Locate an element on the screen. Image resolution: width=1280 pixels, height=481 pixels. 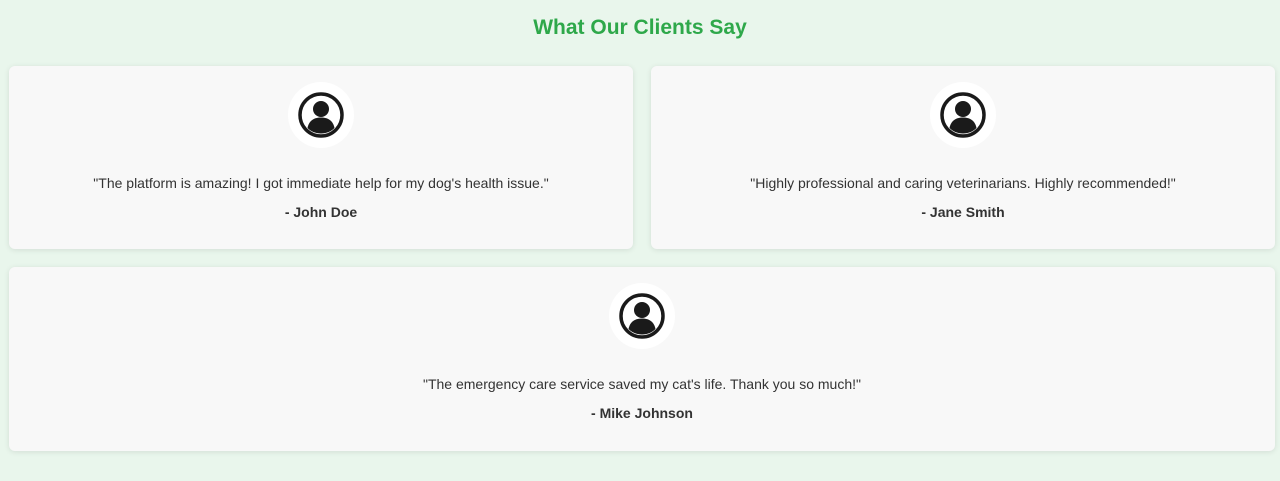
section-title: What Our Clients Say is located at coordinates (640, 27).